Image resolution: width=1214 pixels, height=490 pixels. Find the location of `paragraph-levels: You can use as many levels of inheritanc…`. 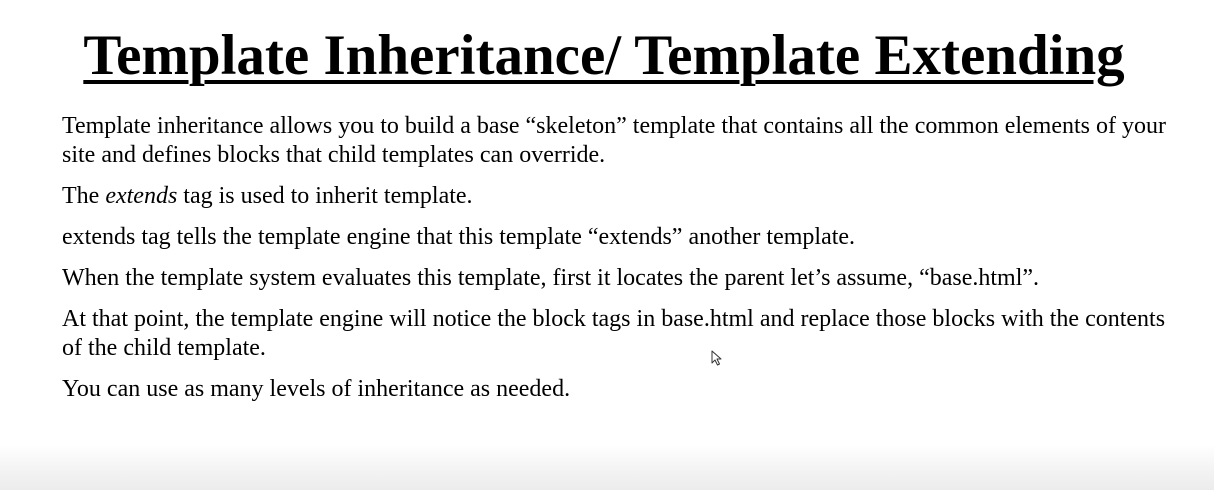

paragraph-levels: You can use as many levels of inheritanc… is located at coordinates (316, 389).